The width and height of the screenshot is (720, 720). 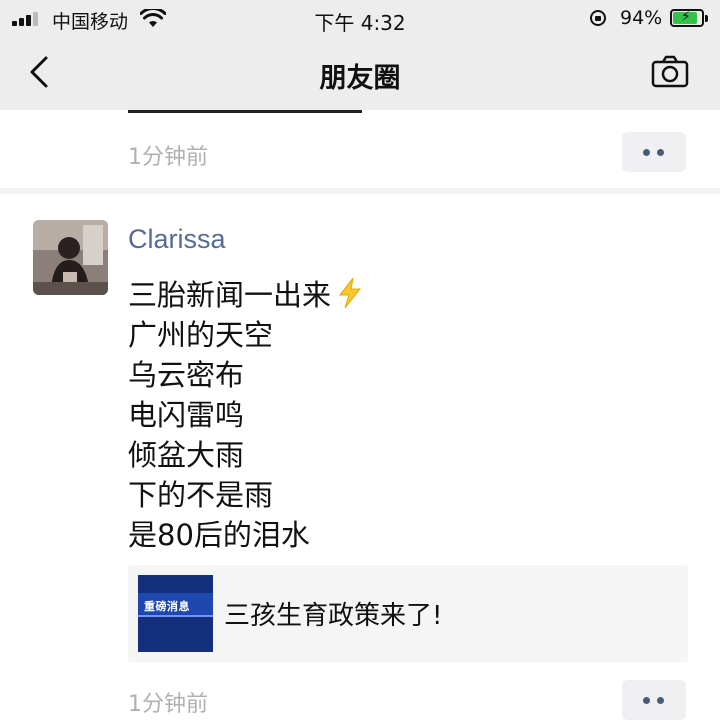 I want to click on battery-percent: 94%, so click(x=641, y=18).